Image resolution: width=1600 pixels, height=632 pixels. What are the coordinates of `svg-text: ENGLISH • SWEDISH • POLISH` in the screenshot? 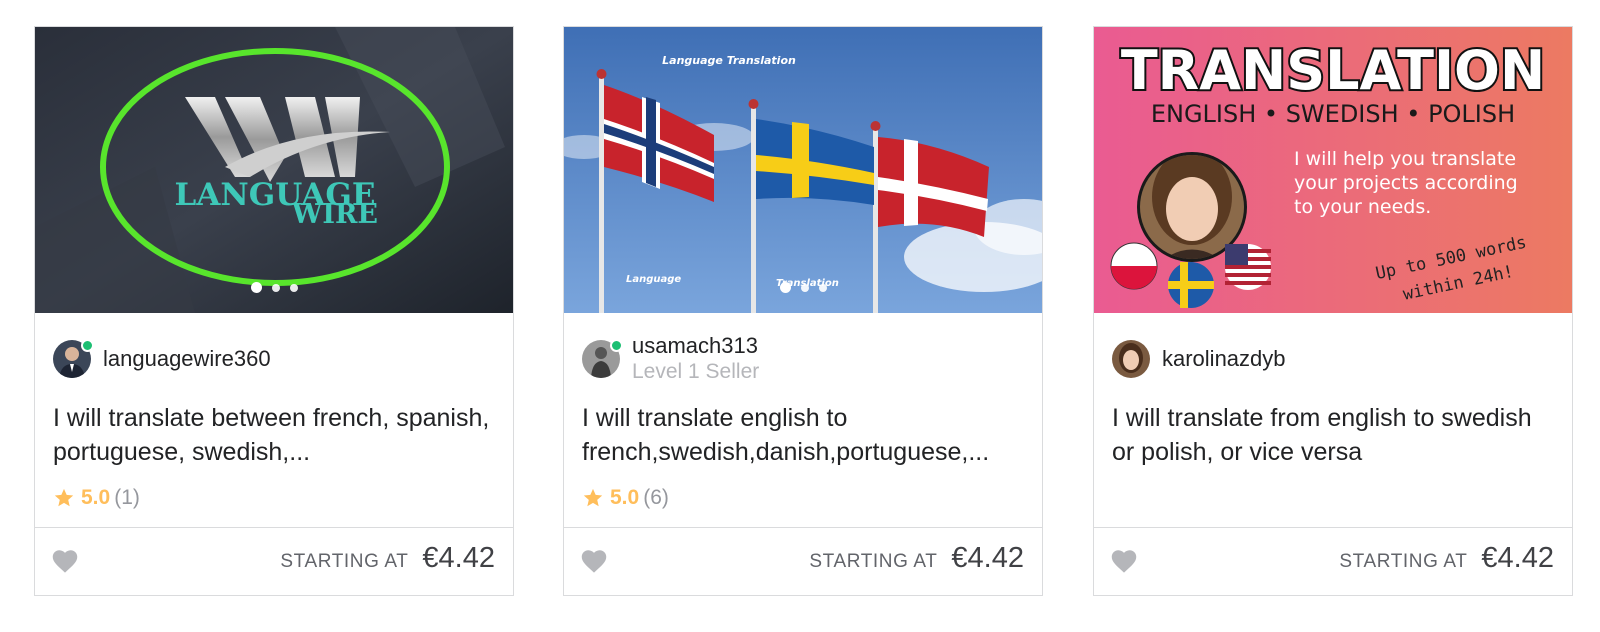 It's located at (1333, 114).